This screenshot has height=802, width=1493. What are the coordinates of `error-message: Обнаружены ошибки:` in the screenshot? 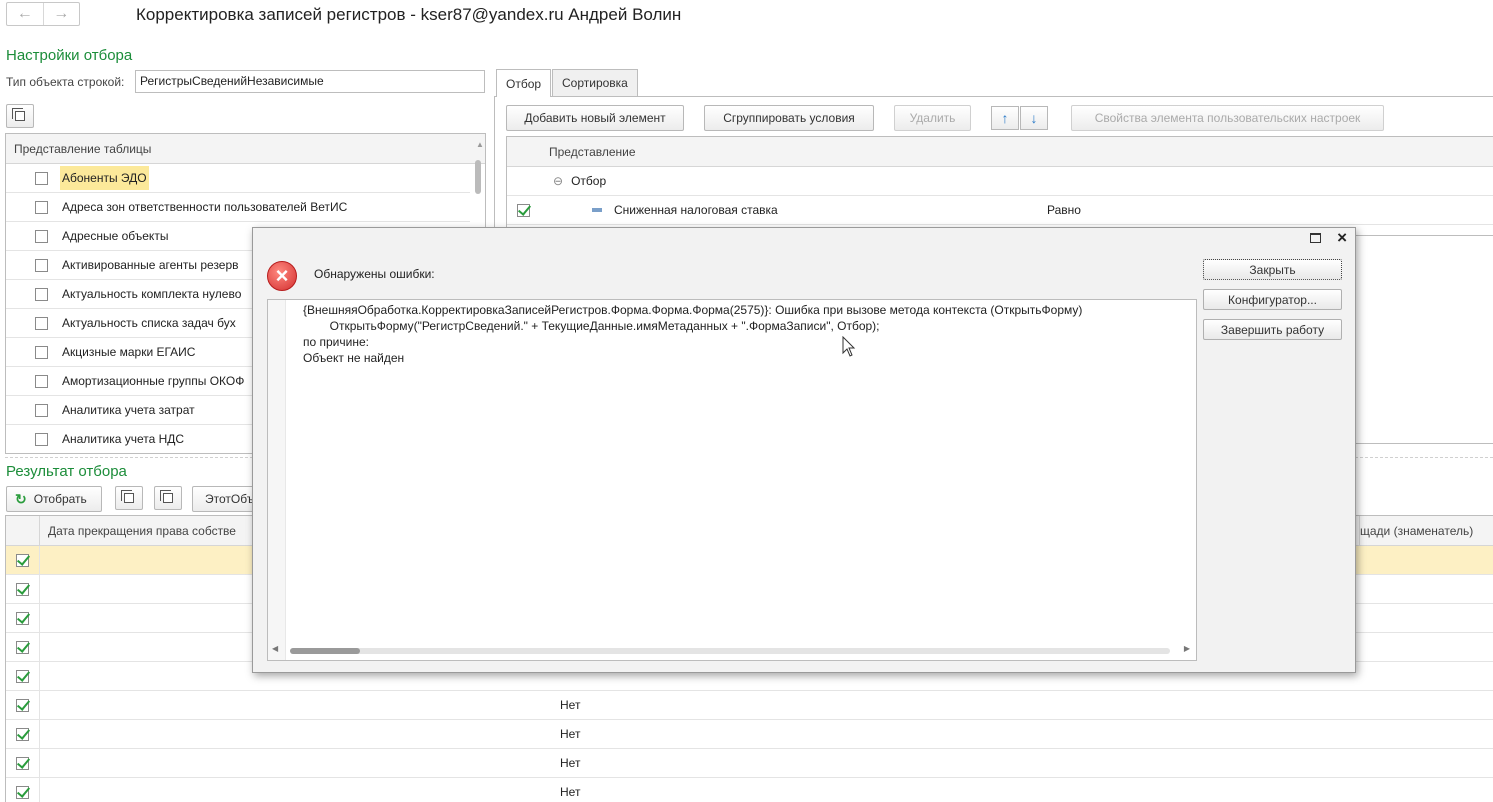 It's located at (374, 274).